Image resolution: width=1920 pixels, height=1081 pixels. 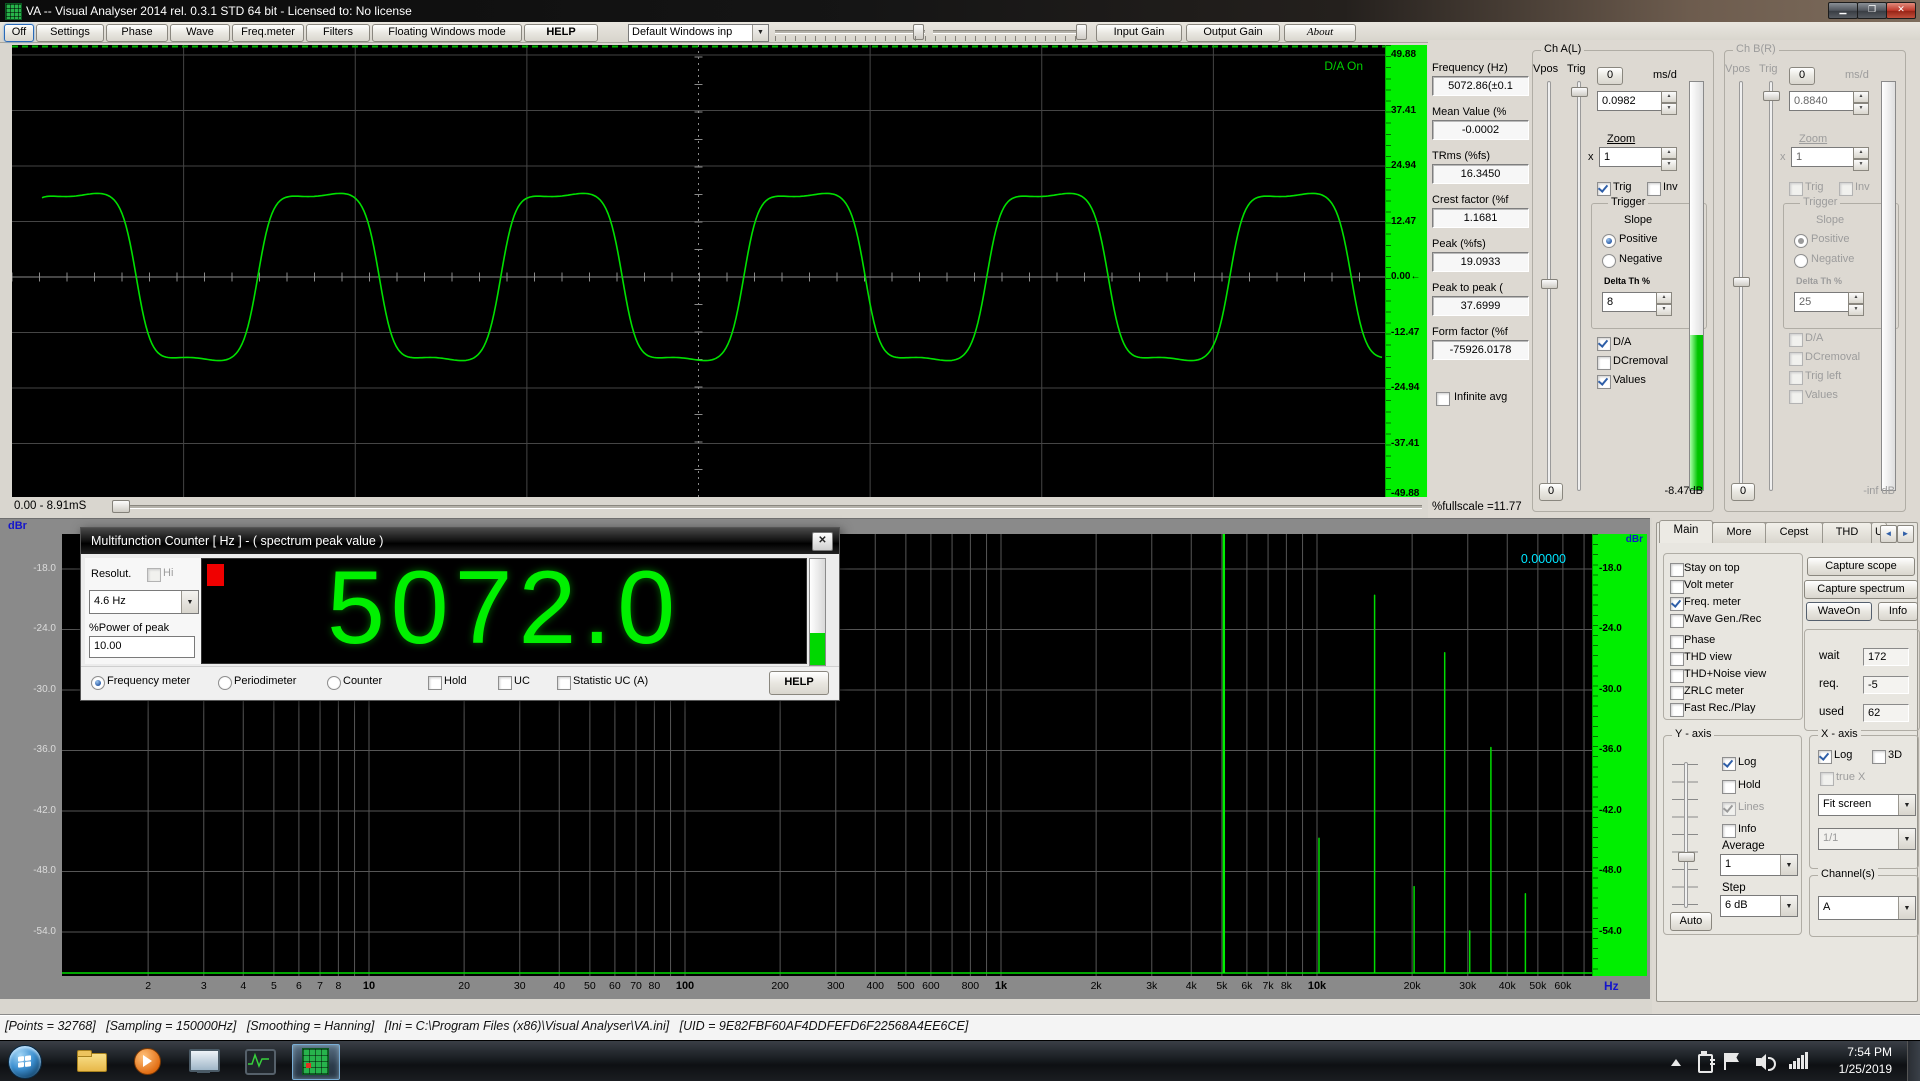 What do you see at coordinates (1771, 286) in the screenshot?
I see `trig-slider` at bounding box center [1771, 286].